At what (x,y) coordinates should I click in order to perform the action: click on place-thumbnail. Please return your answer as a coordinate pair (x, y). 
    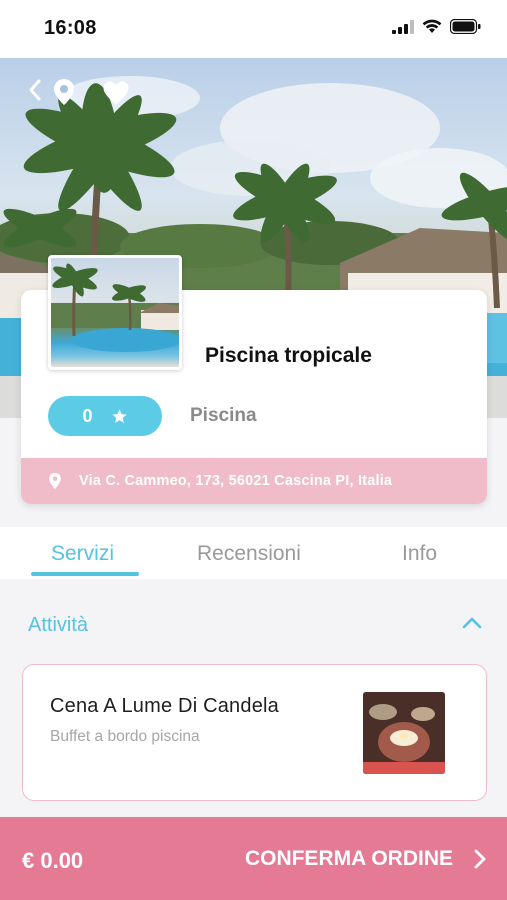
    Looking at the image, I should click on (115, 312).